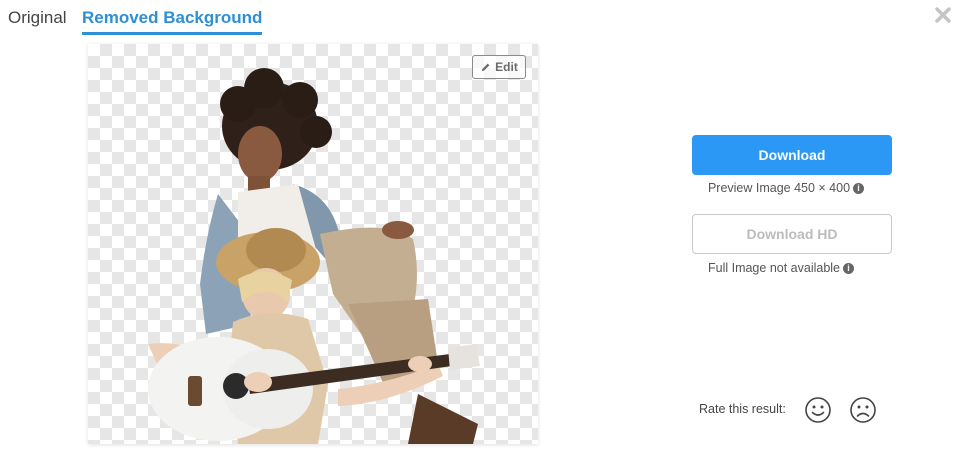  What do you see at coordinates (742, 409) in the screenshot?
I see `rating-label: Rate this result:` at bounding box center [742, 409].